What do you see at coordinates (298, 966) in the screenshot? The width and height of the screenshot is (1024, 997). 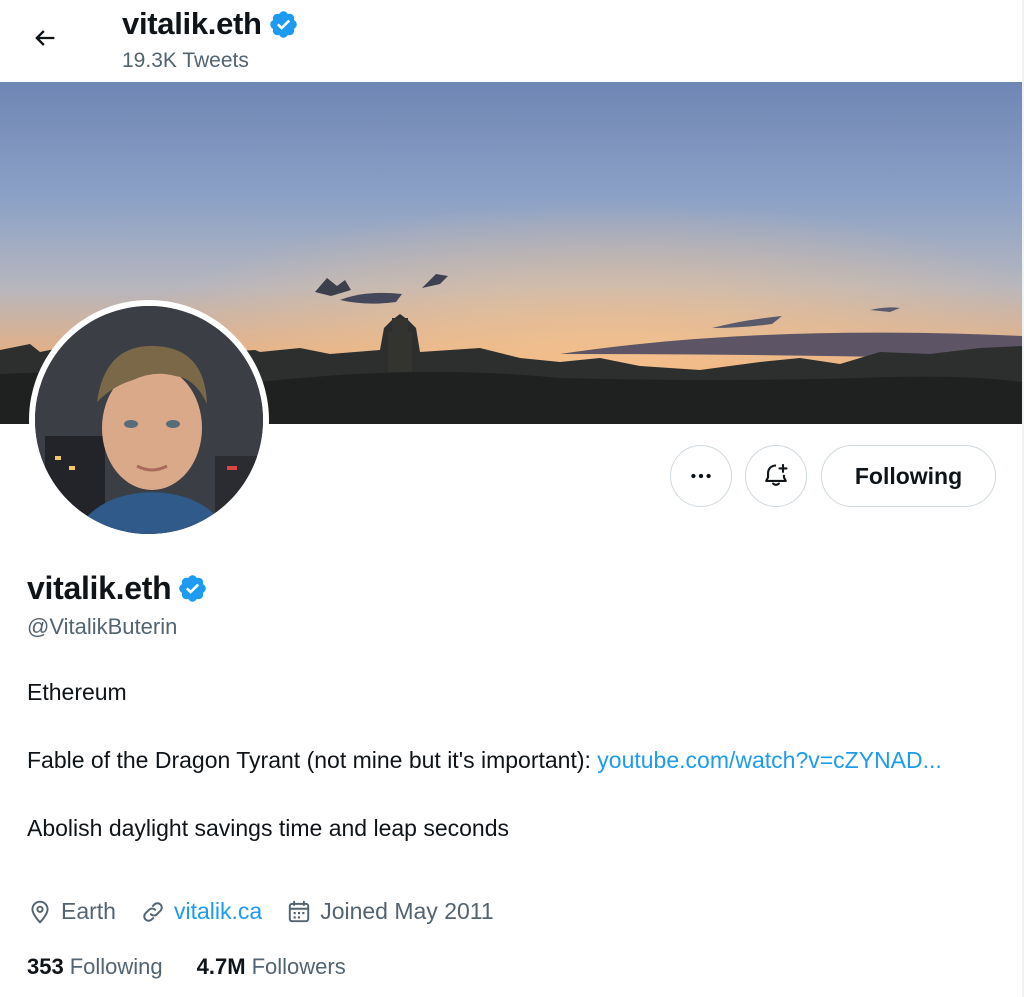 I see `followers-stat-label: Followers` at bounding box center [298, 966].